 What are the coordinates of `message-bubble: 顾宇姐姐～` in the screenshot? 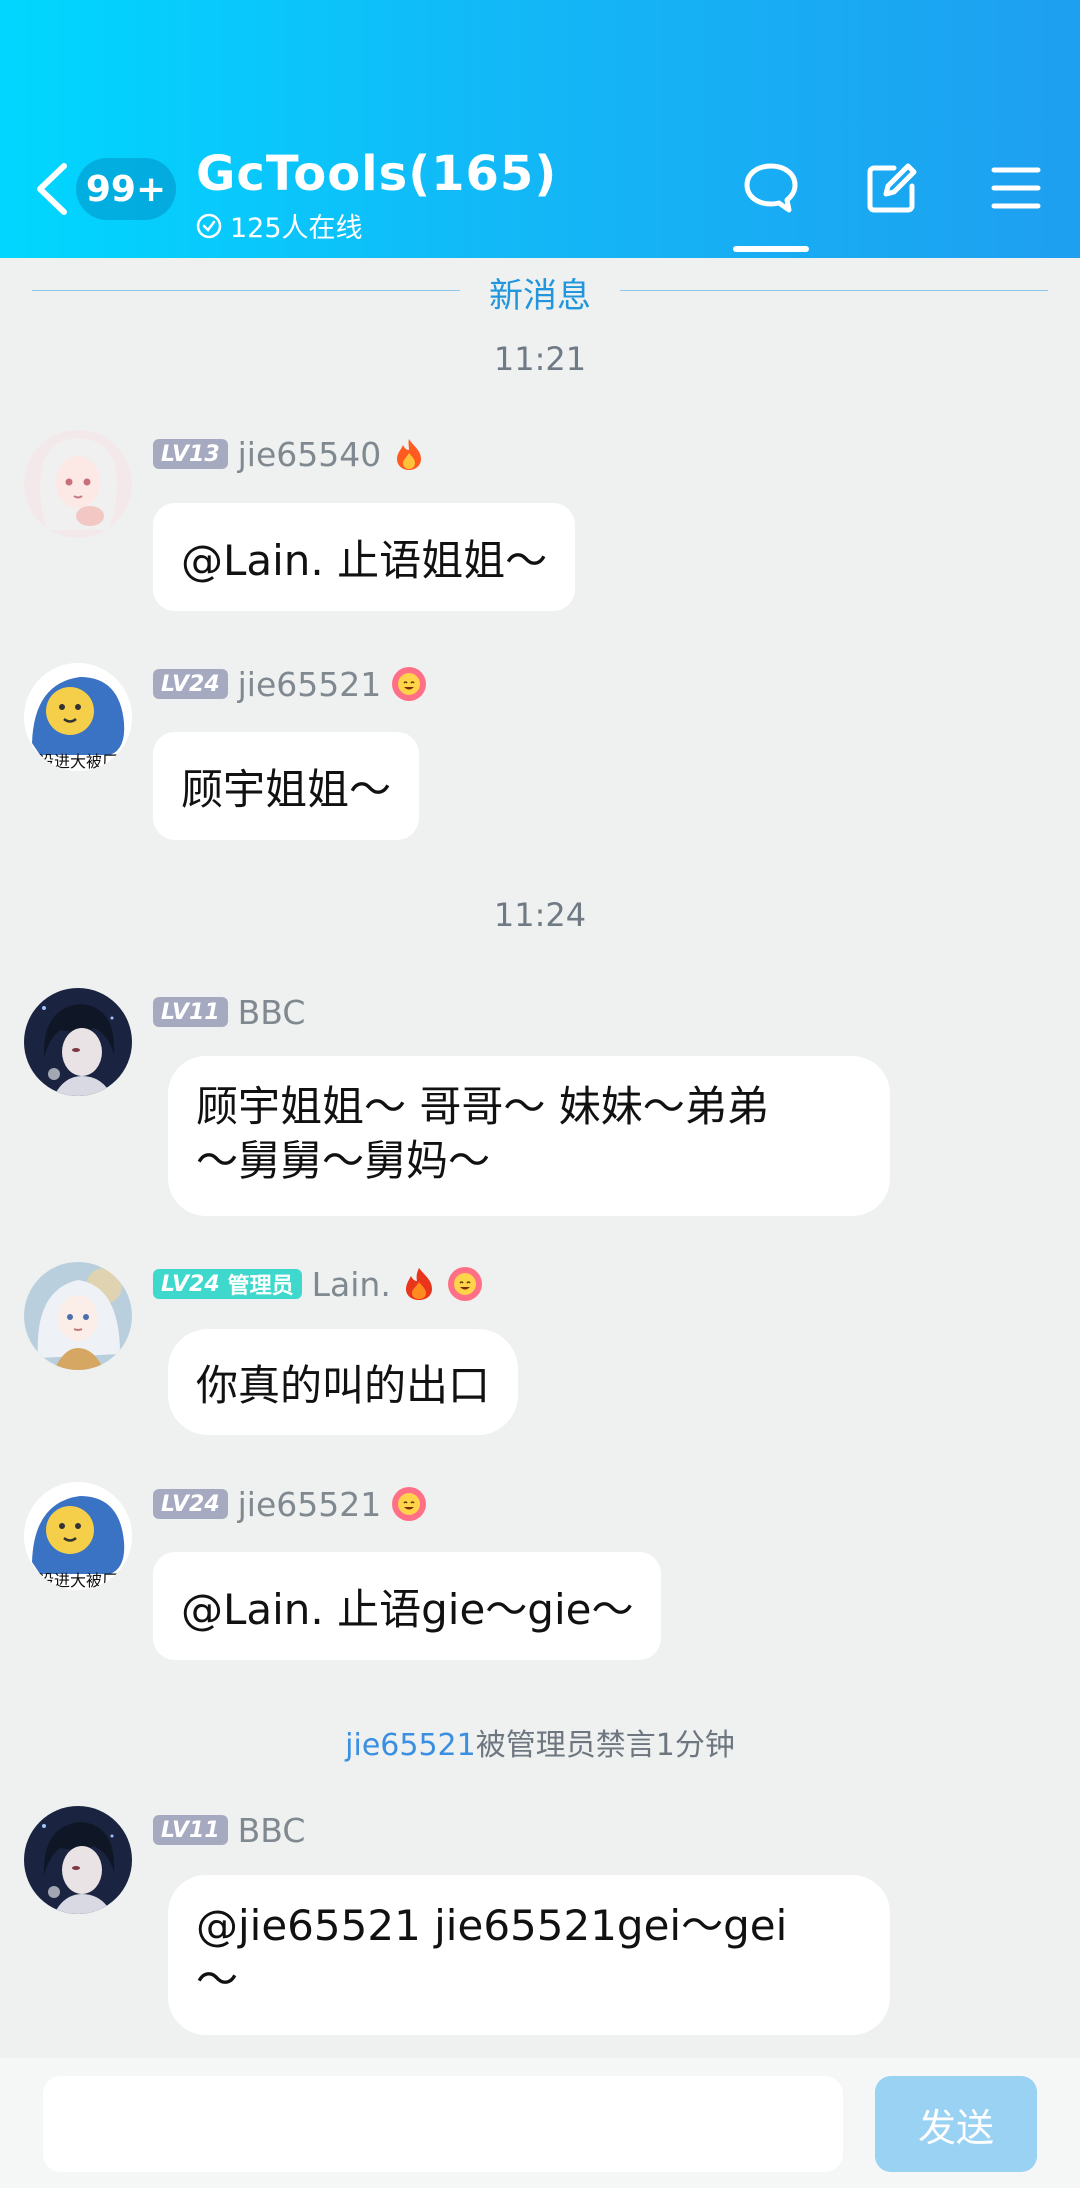 It's located at (286, 786).